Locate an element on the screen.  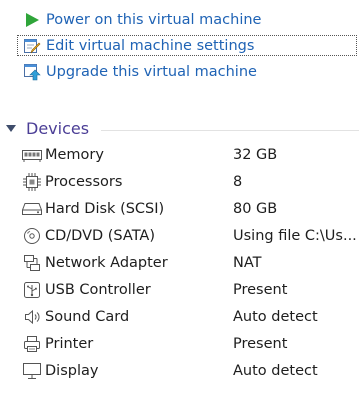
device-name: Display is located at coordinates (72, 370).